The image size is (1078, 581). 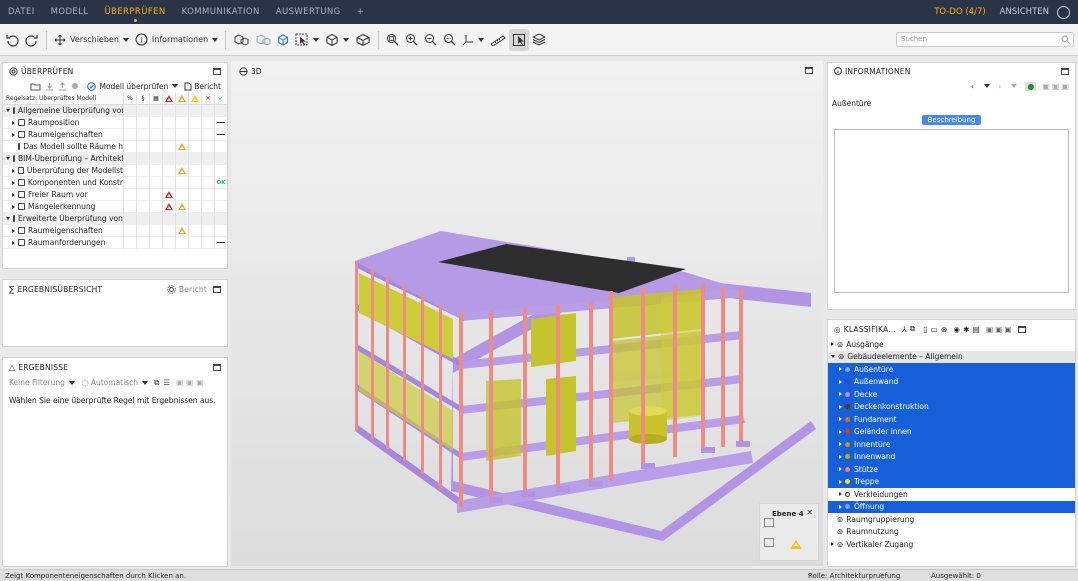 What do you see at coordinates (951, 494) in the screenshot?
I see `classification-item: Verkleidungen` at bounding box center [951, 494].